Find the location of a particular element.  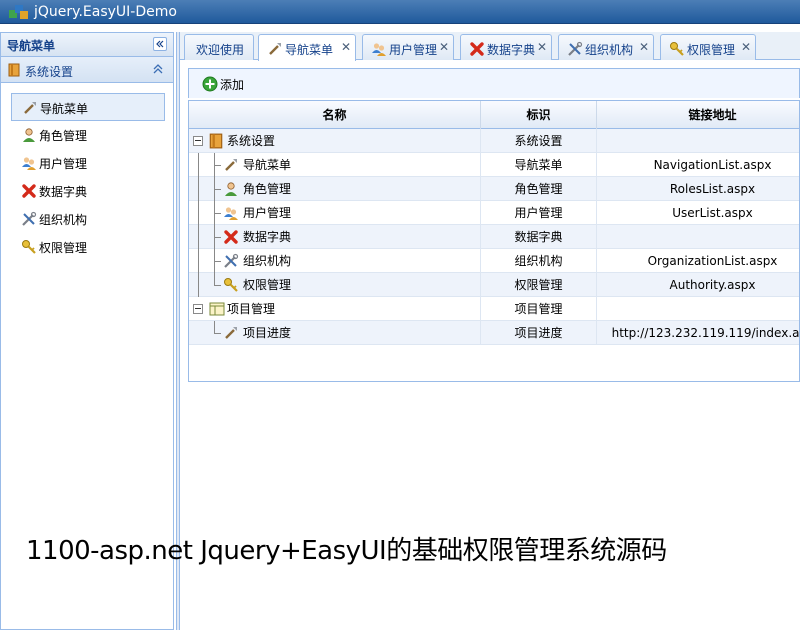

table-row: 数据字典 数据字典 is located at coordinates (494, 237).